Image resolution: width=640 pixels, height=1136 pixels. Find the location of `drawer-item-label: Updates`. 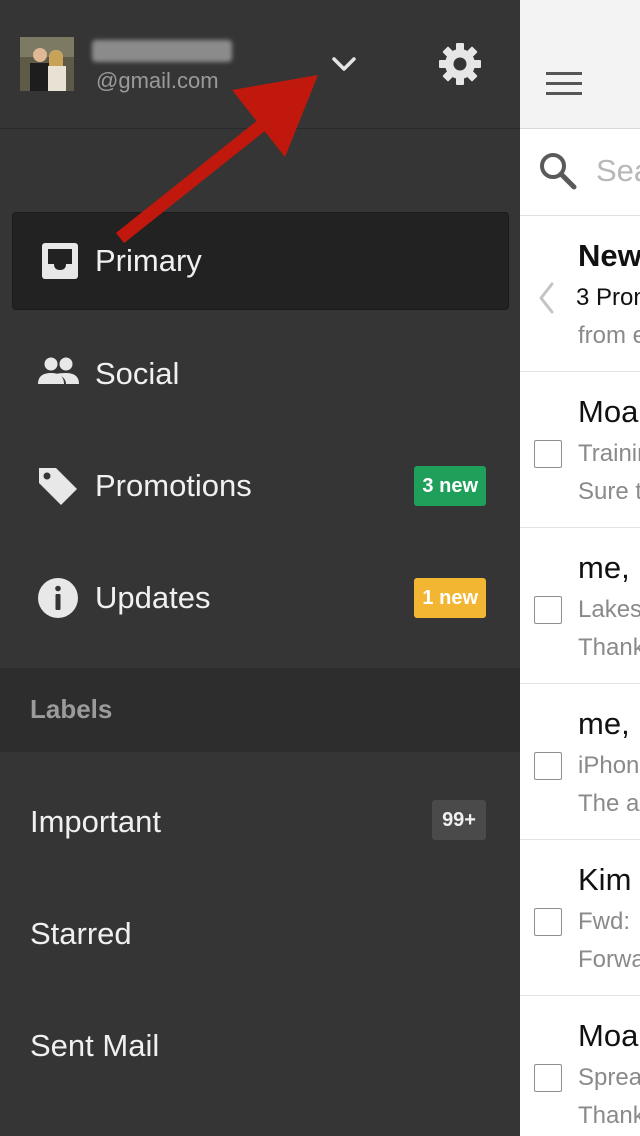

drawer-item-label: Updates is located at coordinates (153, 597).